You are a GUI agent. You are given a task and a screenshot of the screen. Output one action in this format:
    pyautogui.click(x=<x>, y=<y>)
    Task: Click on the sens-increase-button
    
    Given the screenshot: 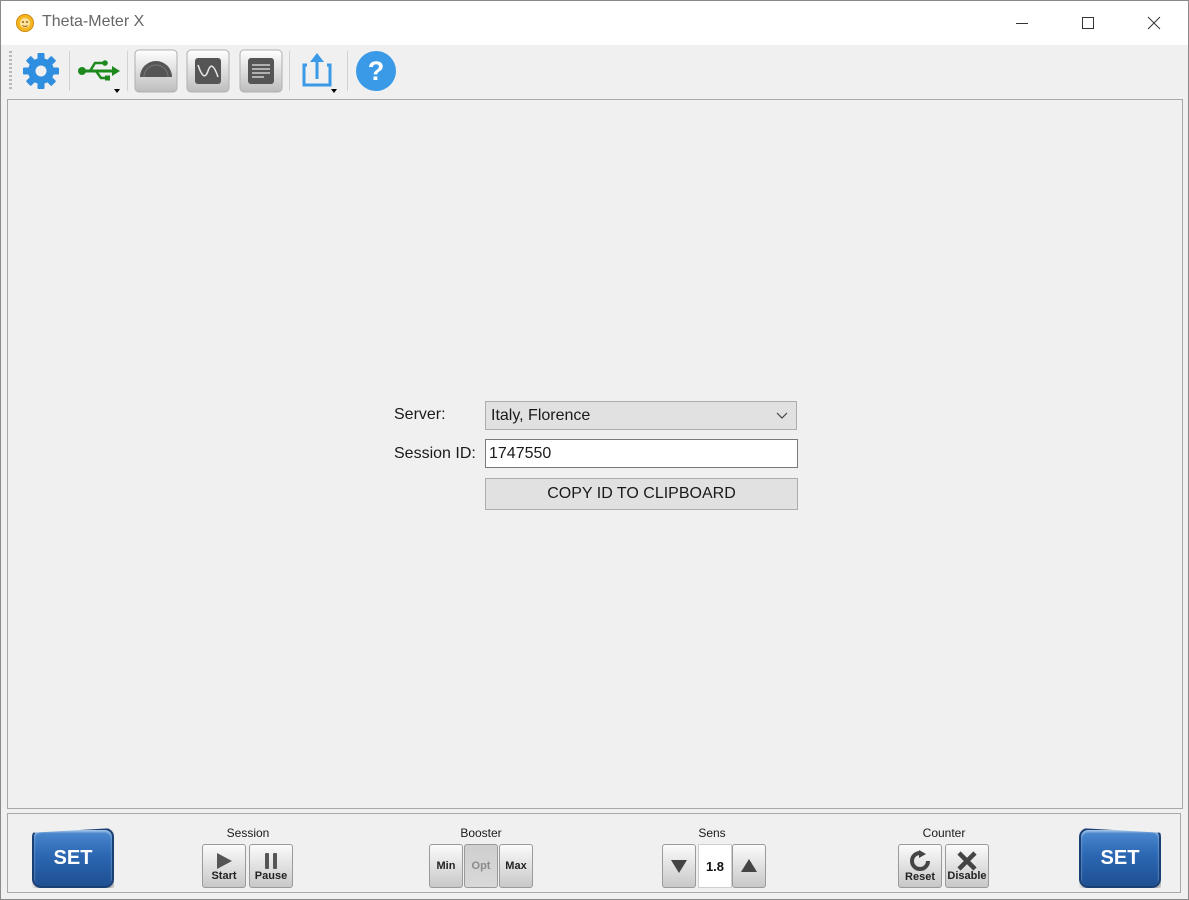 What is the action you would take?
    pyautogui.click(x=749, y=866)
    